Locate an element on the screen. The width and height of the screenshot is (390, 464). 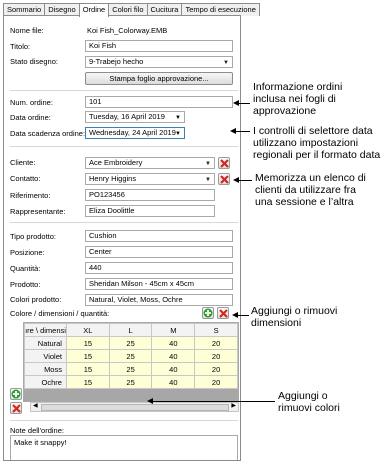
remove-cliente-button is located at coordinates (224, 163).